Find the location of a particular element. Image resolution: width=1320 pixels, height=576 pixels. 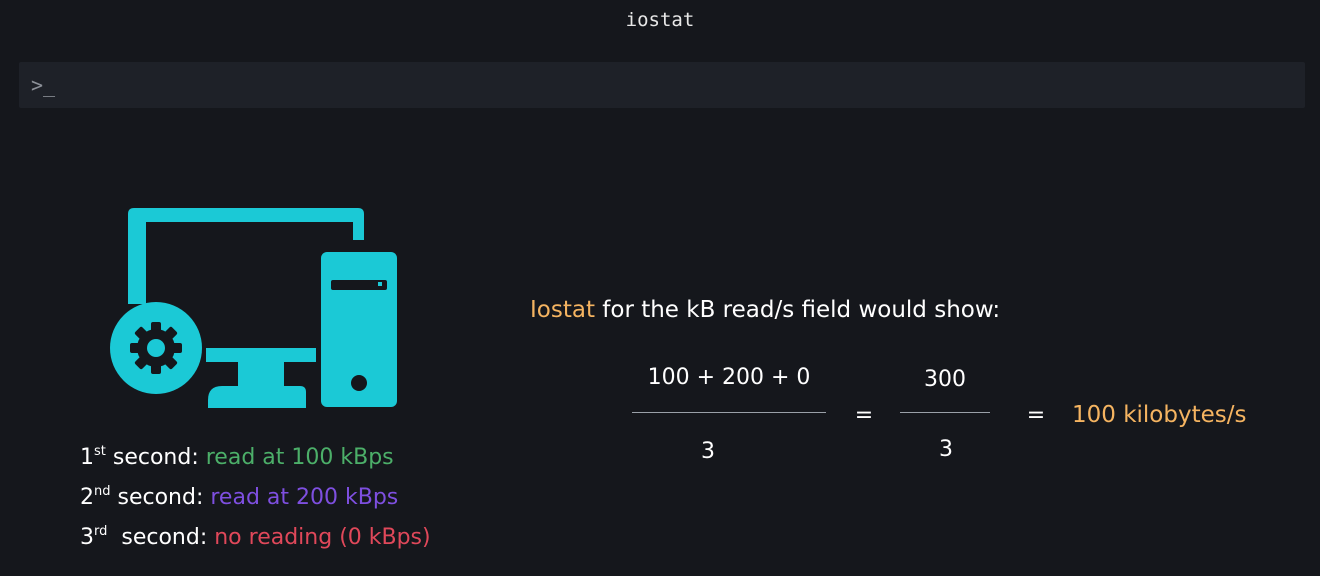

reading-line: 3rd second: no reading (0 kBps) is located at coordinates (255, 538).